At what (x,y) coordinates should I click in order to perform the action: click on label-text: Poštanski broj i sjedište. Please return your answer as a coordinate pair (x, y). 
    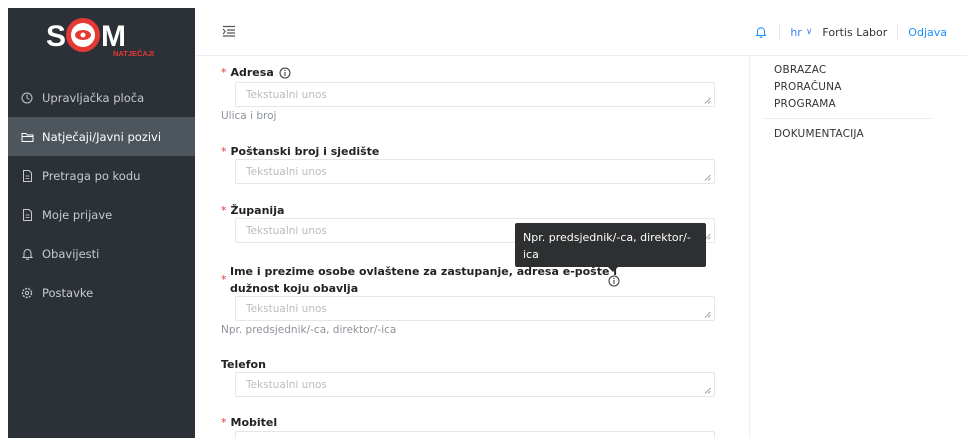
    Looking at the image, I should click on (305, 151).